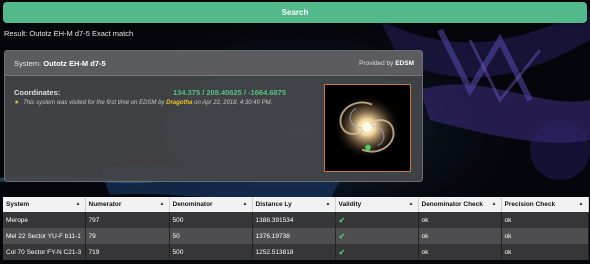  I want to click on cell-numerator: 719, so click(127, 252).